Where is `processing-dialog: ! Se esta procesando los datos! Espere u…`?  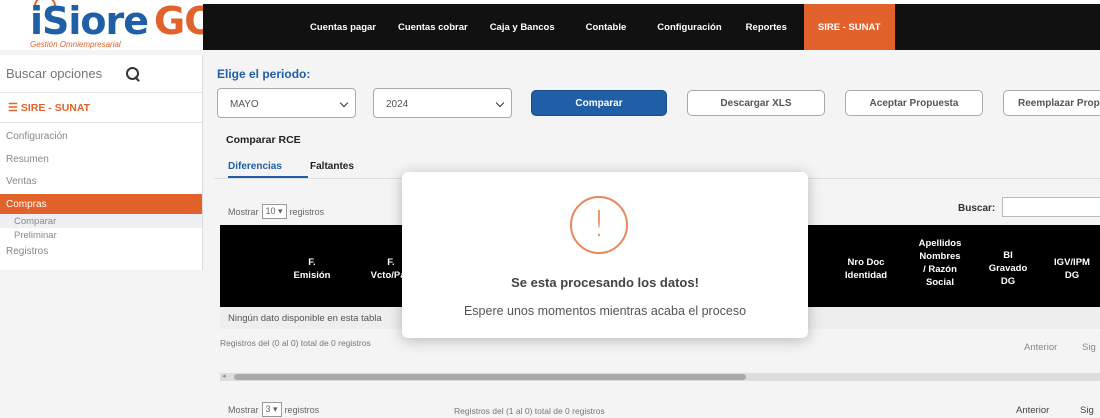
processing-dialog: ! Se esta procesando los datos! Espere u… is located at coordinates (605, 255).